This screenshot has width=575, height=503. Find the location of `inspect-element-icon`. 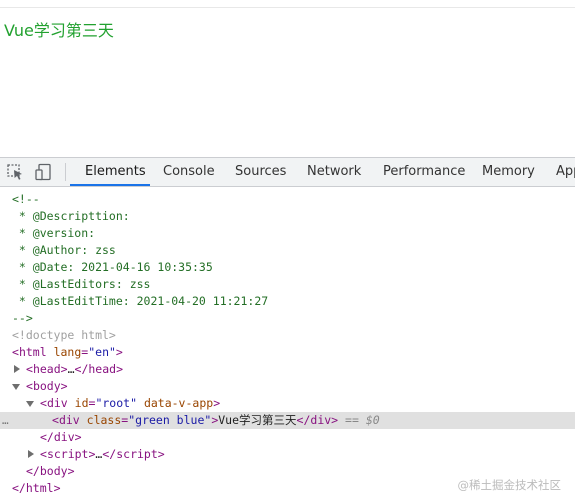

inspect-element-icon is located at coordinates (16, 172).